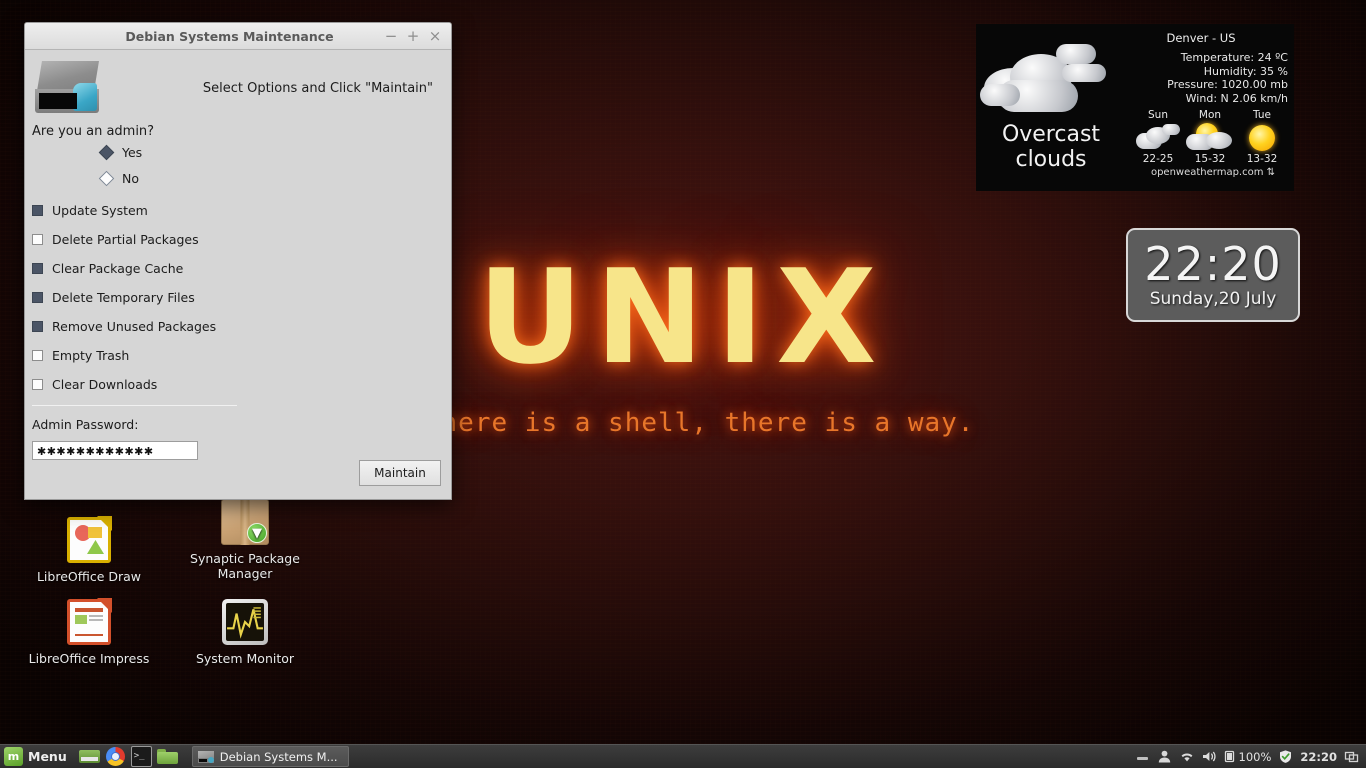 This screenshot has height=768, width=1366. Describe the element at coordinates (106, 178) in the screenshot. I see `radio-no-indicator` at that location.